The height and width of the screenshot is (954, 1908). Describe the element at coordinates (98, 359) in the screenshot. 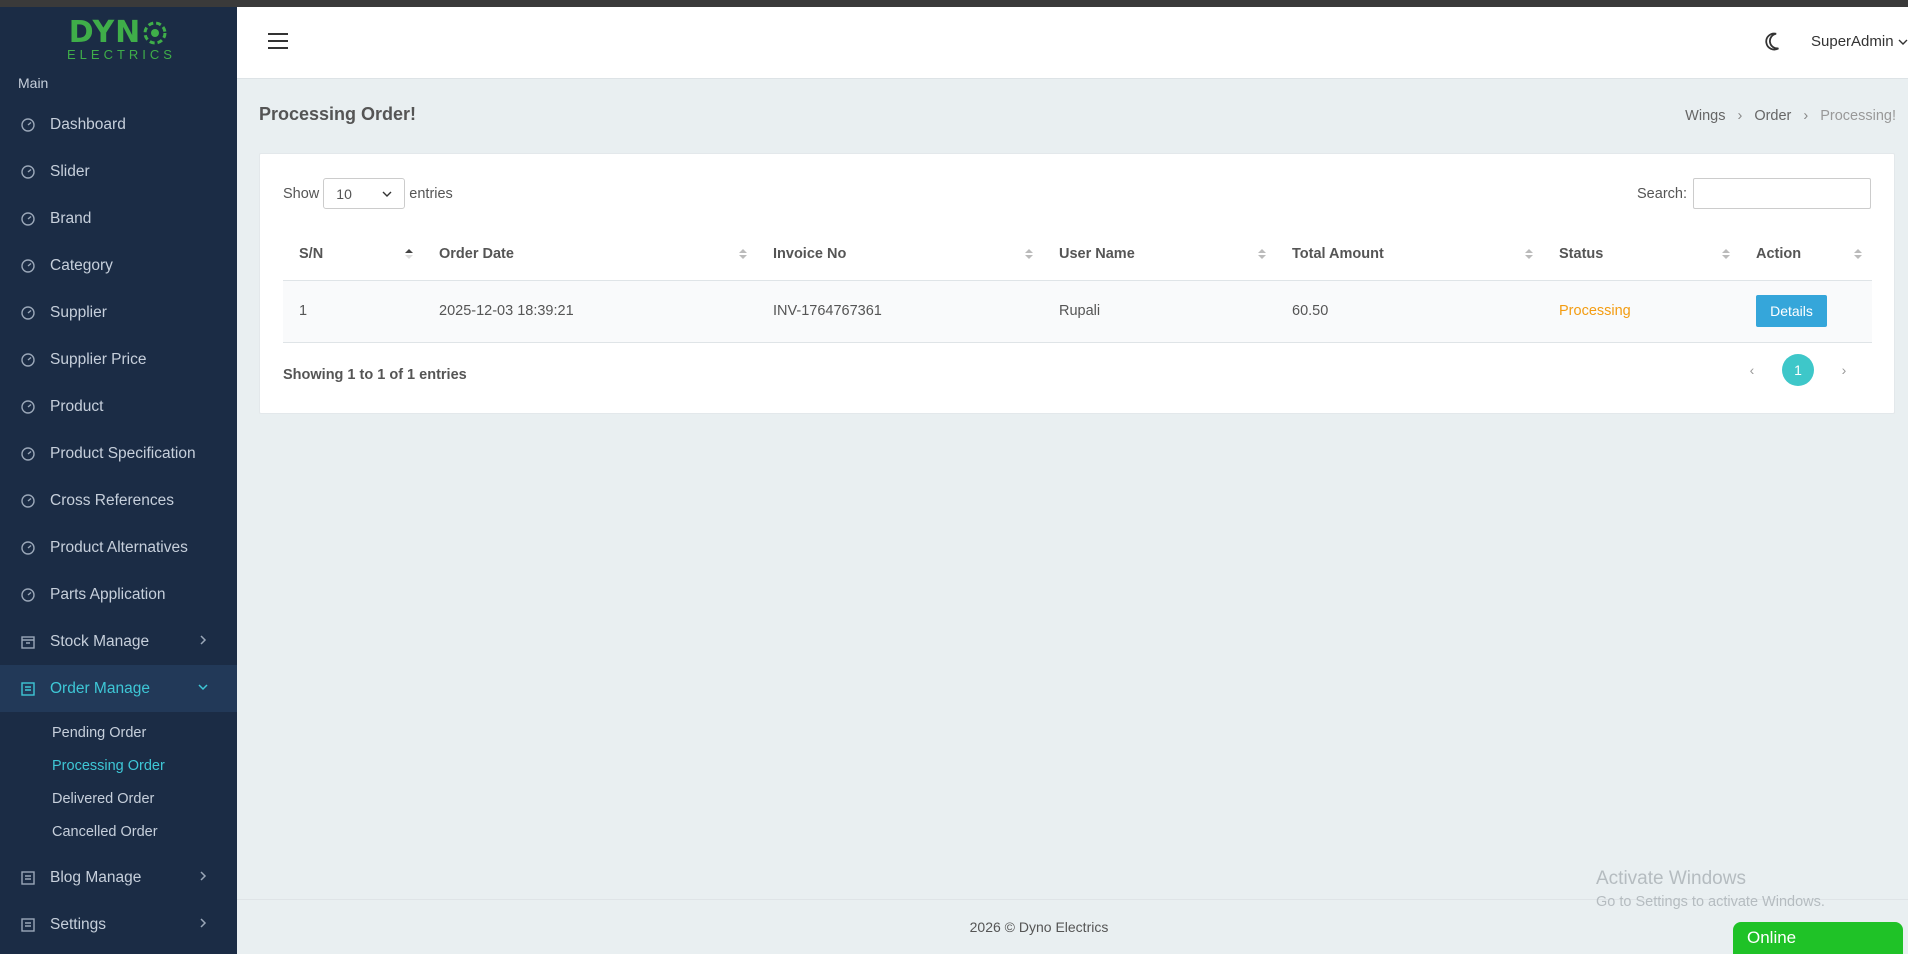

I see `sidebar-item-label: Supplier Price` at that location.